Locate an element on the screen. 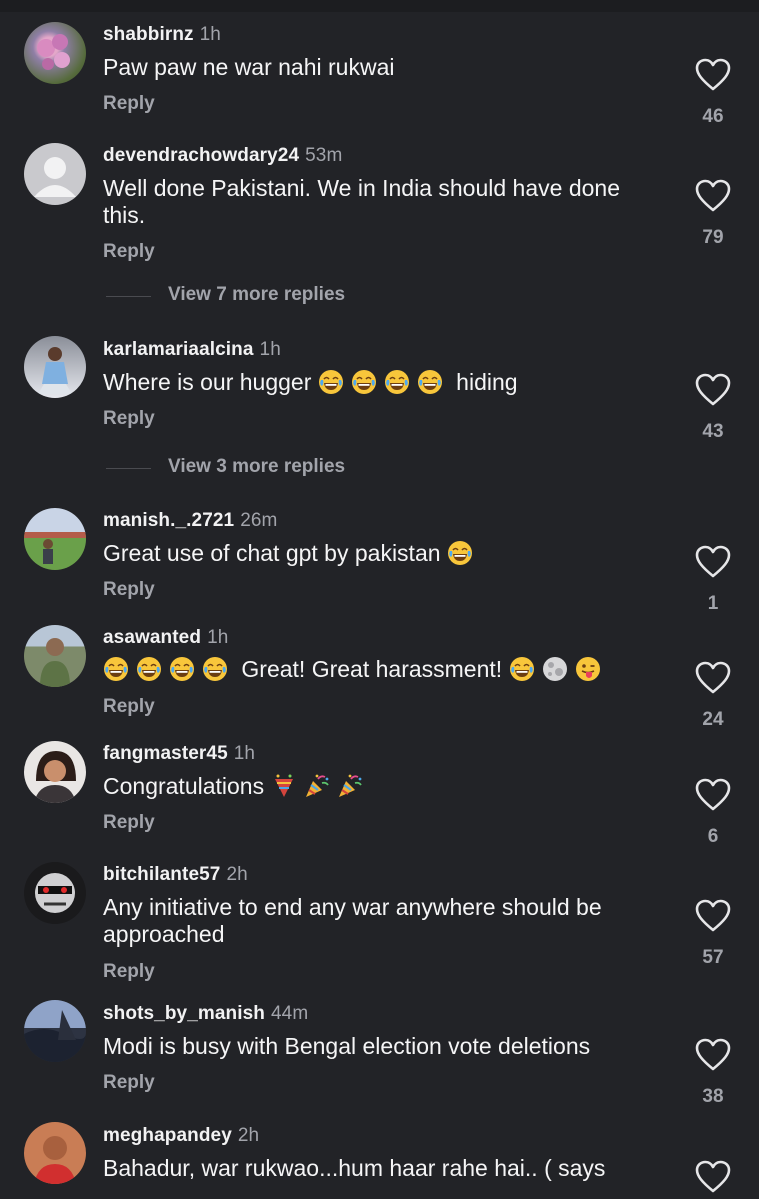  view-more-replies-label: View 7 more replies is located at coordinates (256, 295).